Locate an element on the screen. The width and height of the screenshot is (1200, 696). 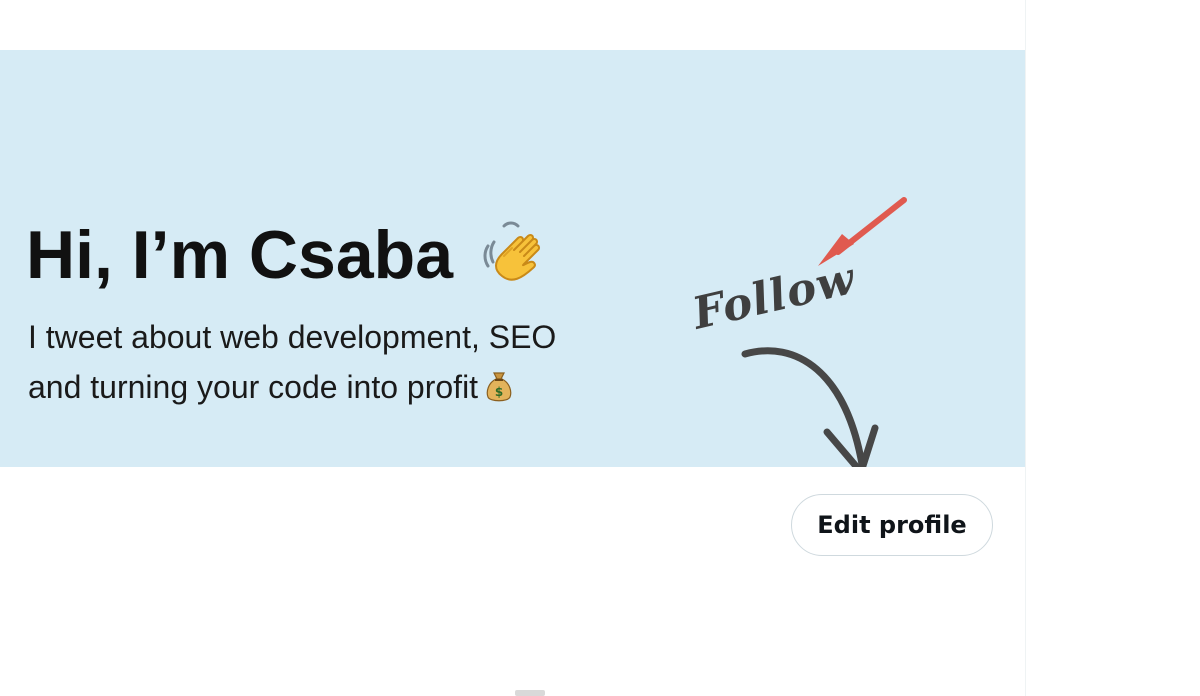
bio-line-2-wrapper: and turning your code into profit $ is located at coordinates (348, 387).